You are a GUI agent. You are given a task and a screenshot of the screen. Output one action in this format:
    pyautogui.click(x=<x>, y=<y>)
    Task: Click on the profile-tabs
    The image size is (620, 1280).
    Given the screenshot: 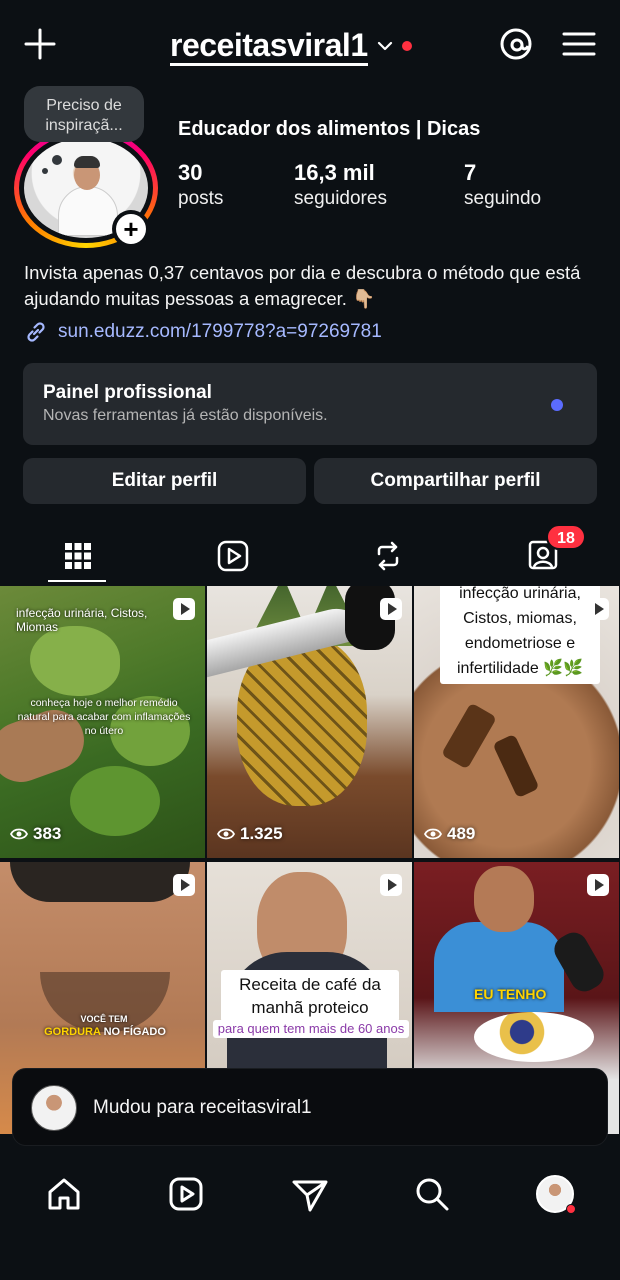 What is the action you would take?
    pyautogui.click(x=310, y=556)
    